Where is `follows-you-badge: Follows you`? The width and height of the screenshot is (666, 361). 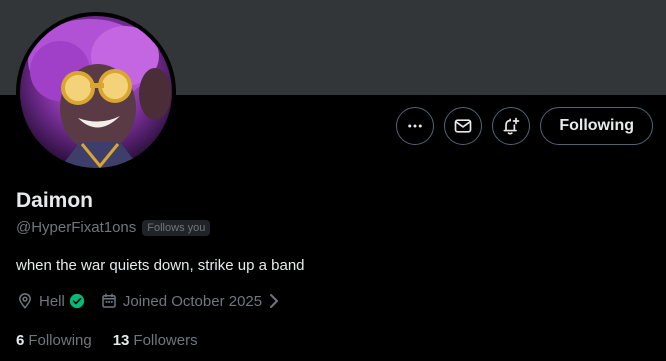
follows-you-badge: Follows you is located at coordinates (176, 227).